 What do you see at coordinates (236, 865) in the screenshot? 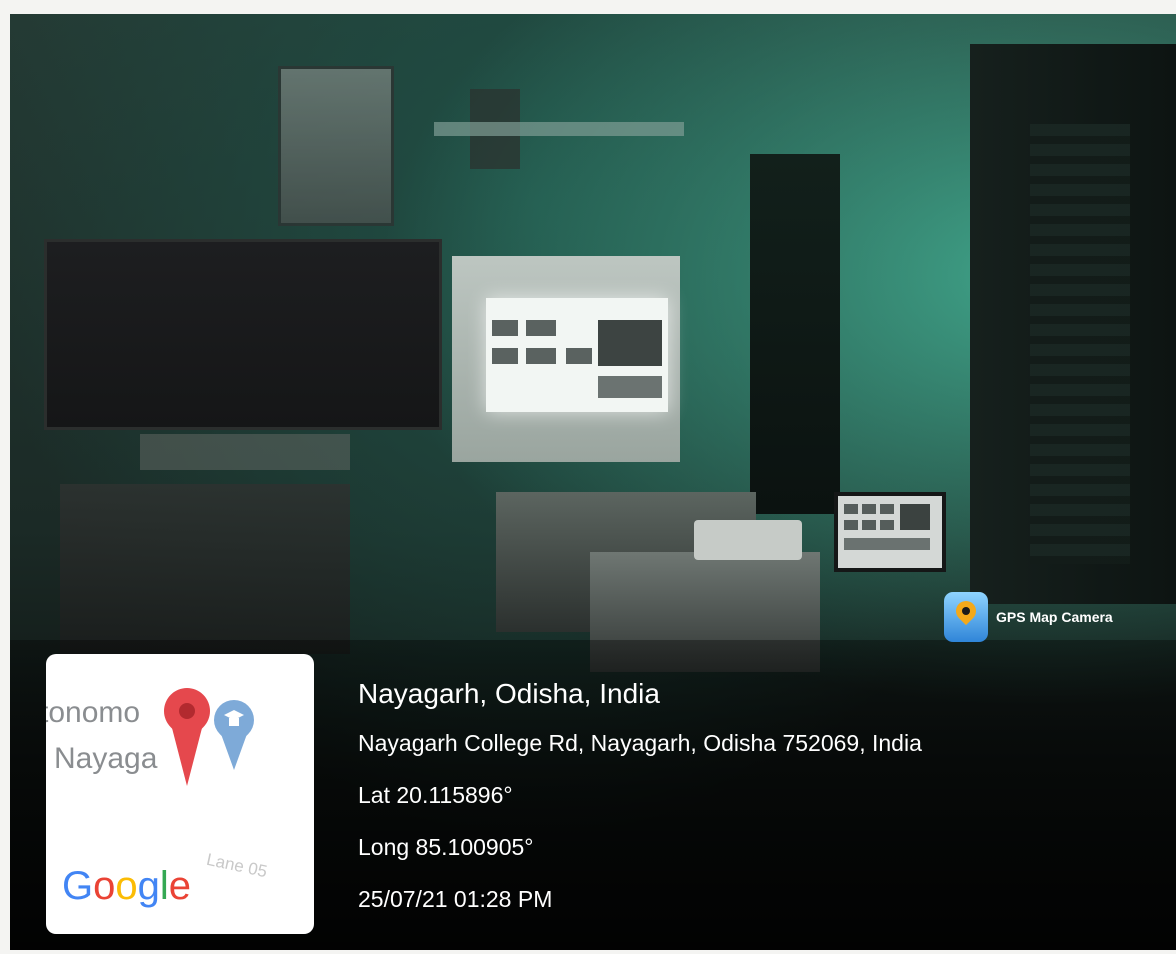
I see `map-road-label: Lane 05` at bounding box center [236, 865].